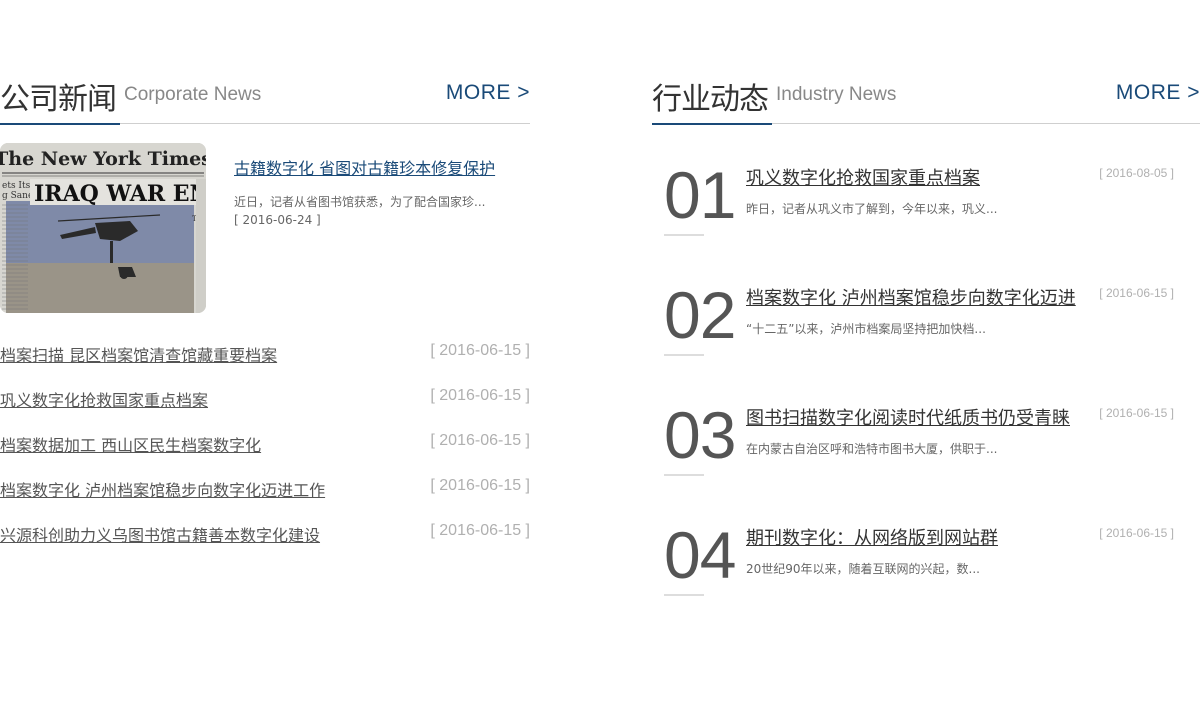 The image size is (1200, 725). Describe the element at coordinates (104, 399) in the screenshot. I see `news-item-title: 巩义数字化抢救国家重点档案` at that location.